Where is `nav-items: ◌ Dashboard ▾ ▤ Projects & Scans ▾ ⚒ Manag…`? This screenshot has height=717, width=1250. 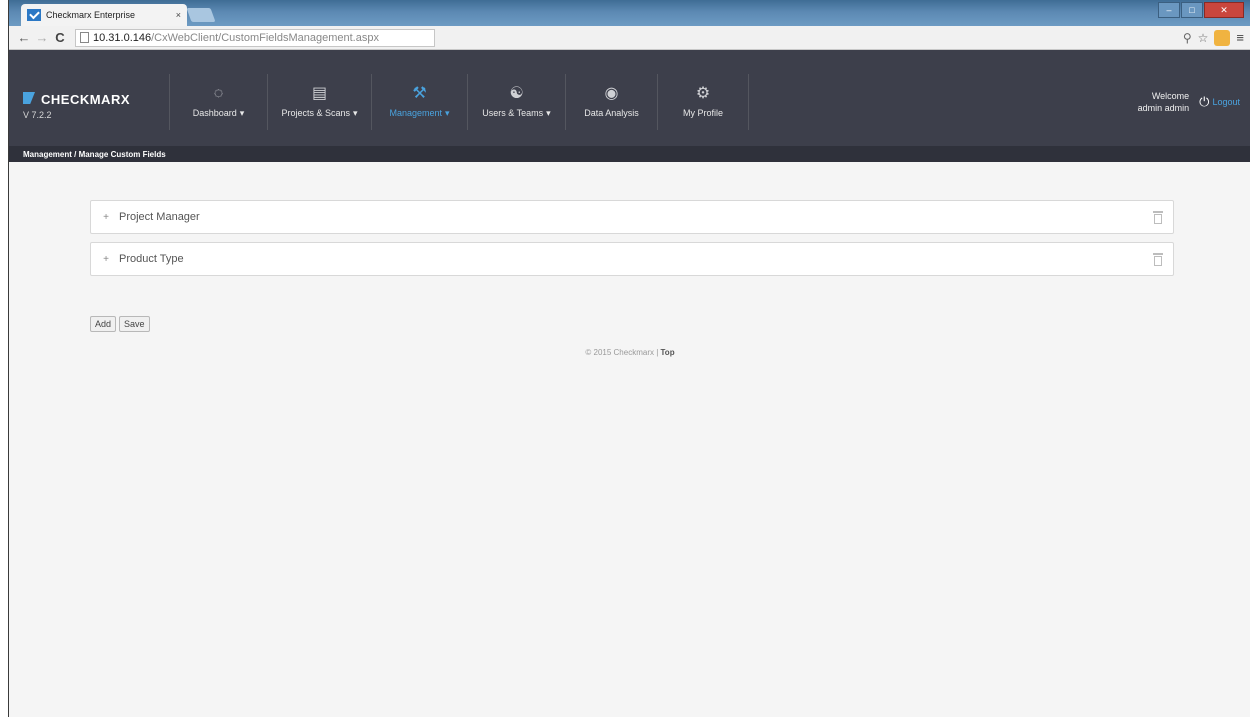
nav-items: ◌ Dashboard ▾ ▤ Projects & Scans ▾ ⚒ Manag… is located at coordinates (459, 102).